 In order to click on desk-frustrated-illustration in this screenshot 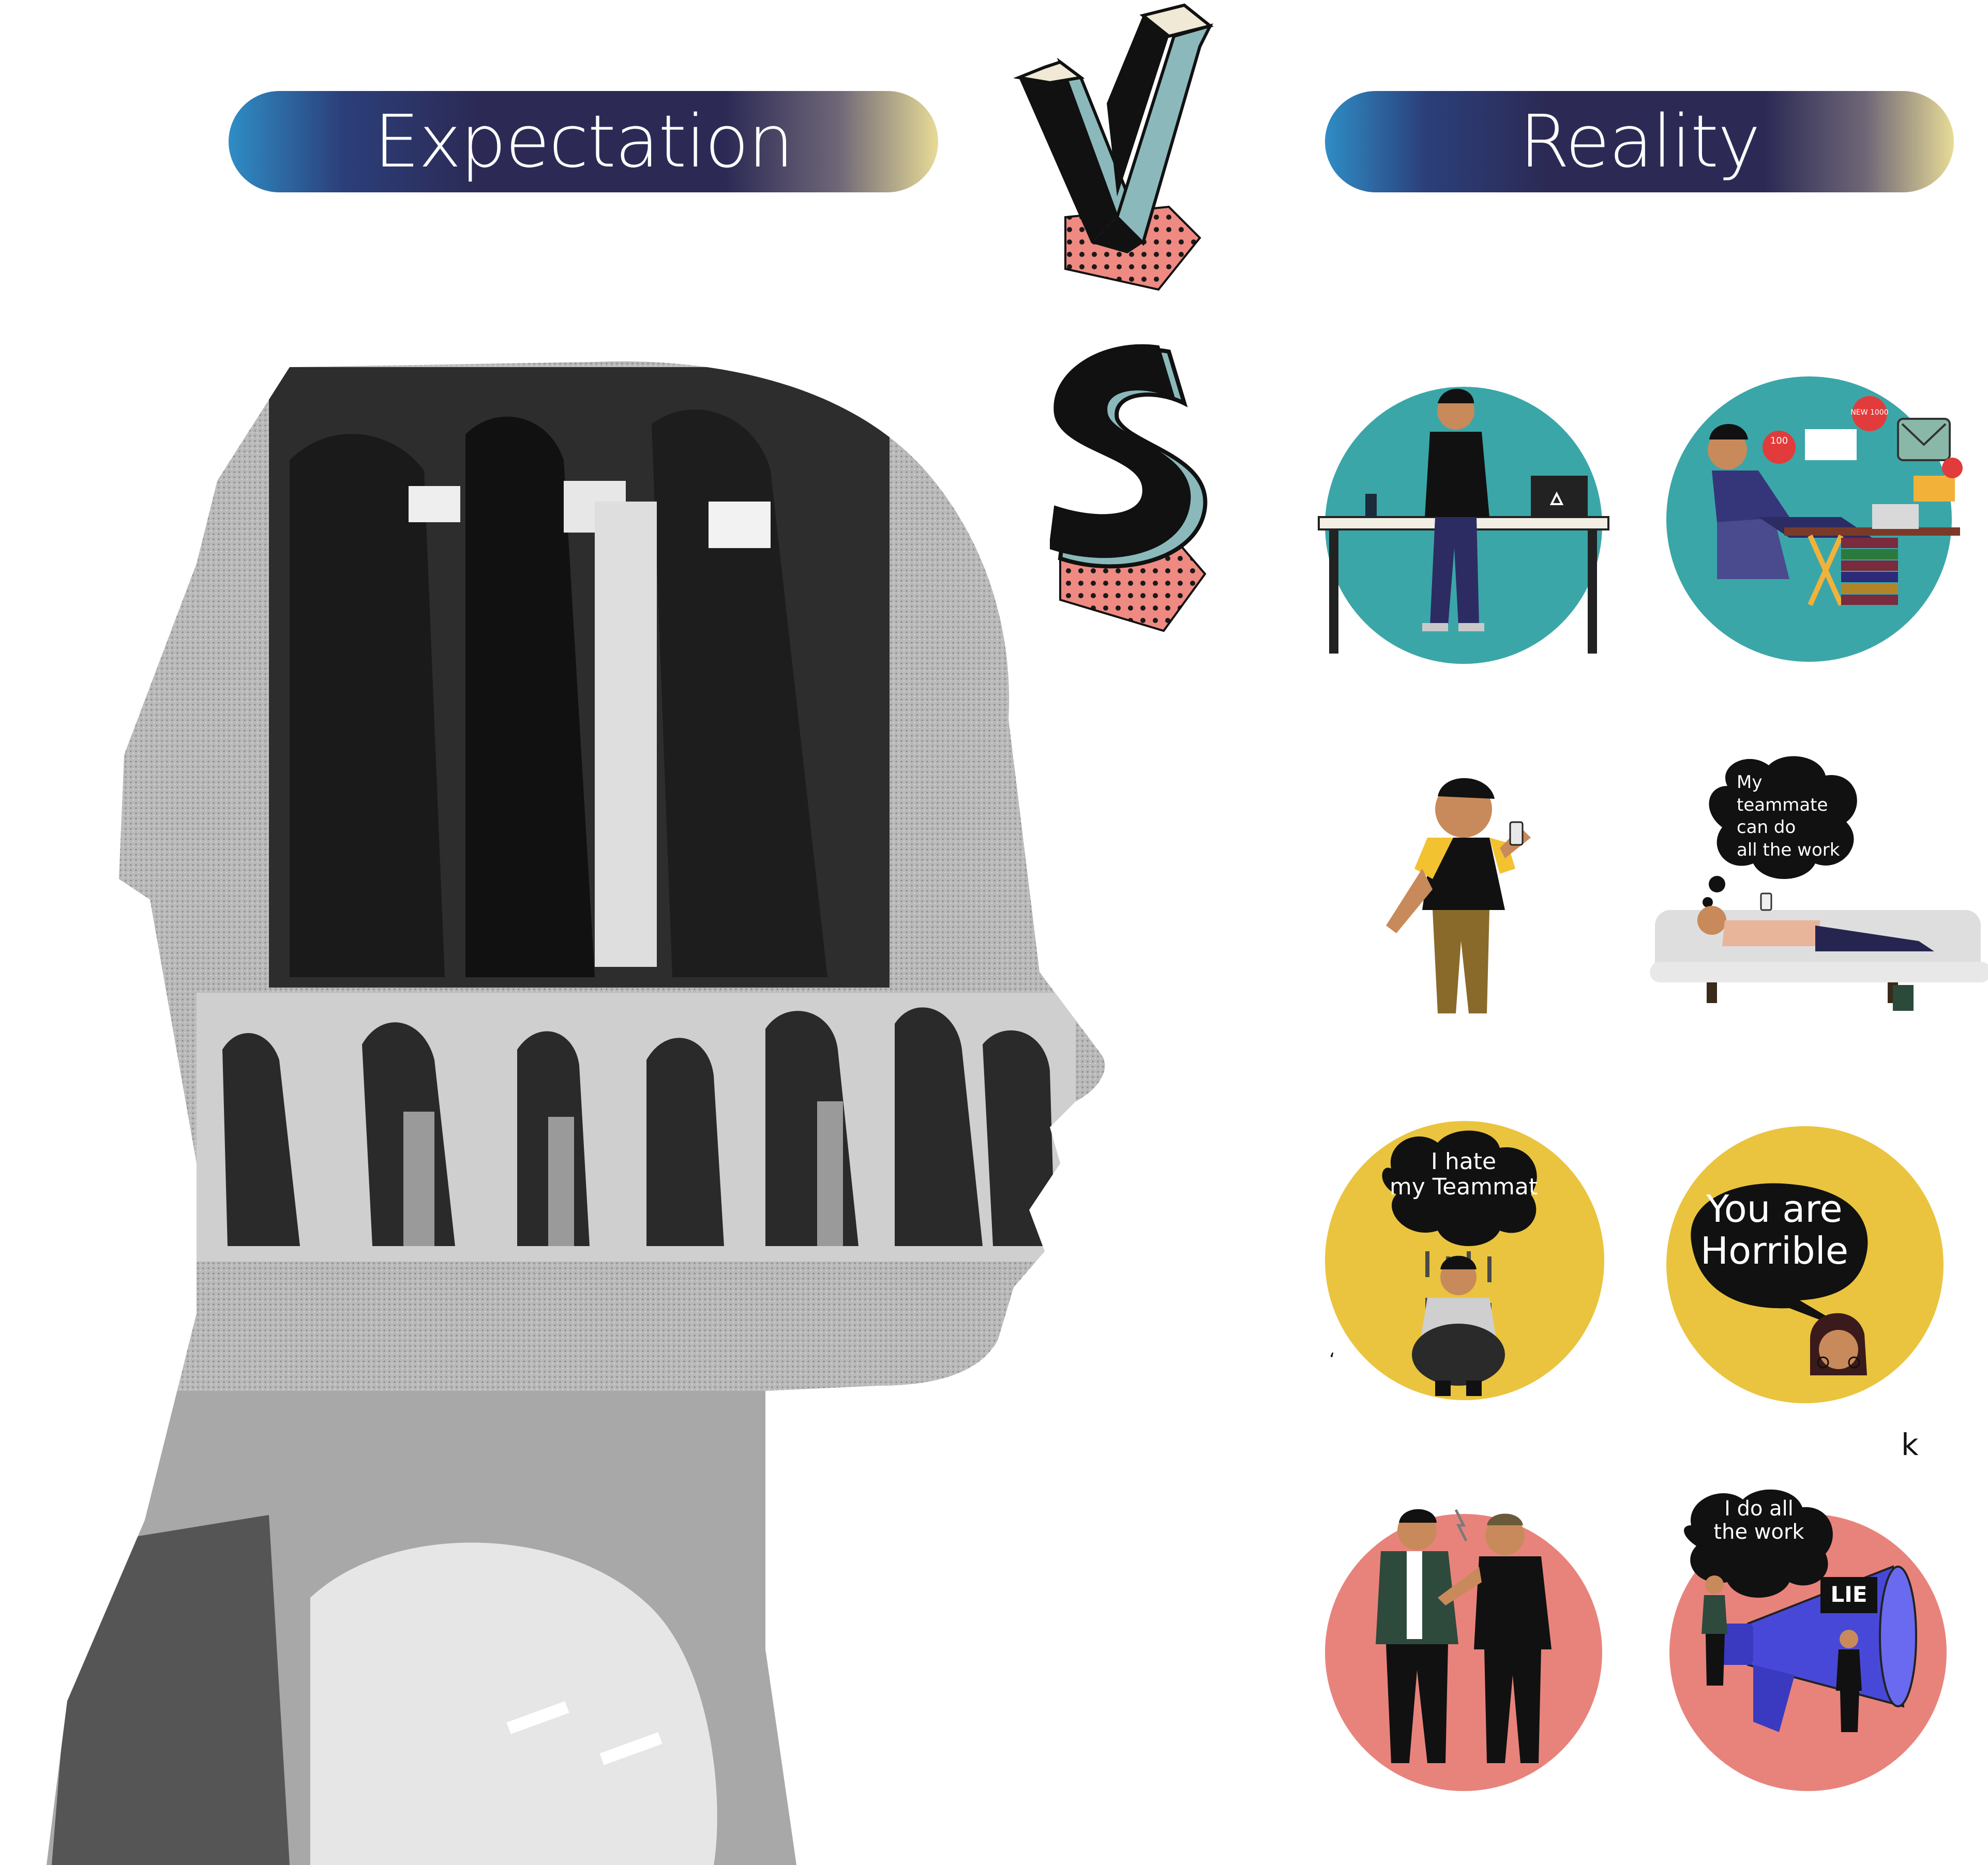, I will do `click(1463, 521)`.